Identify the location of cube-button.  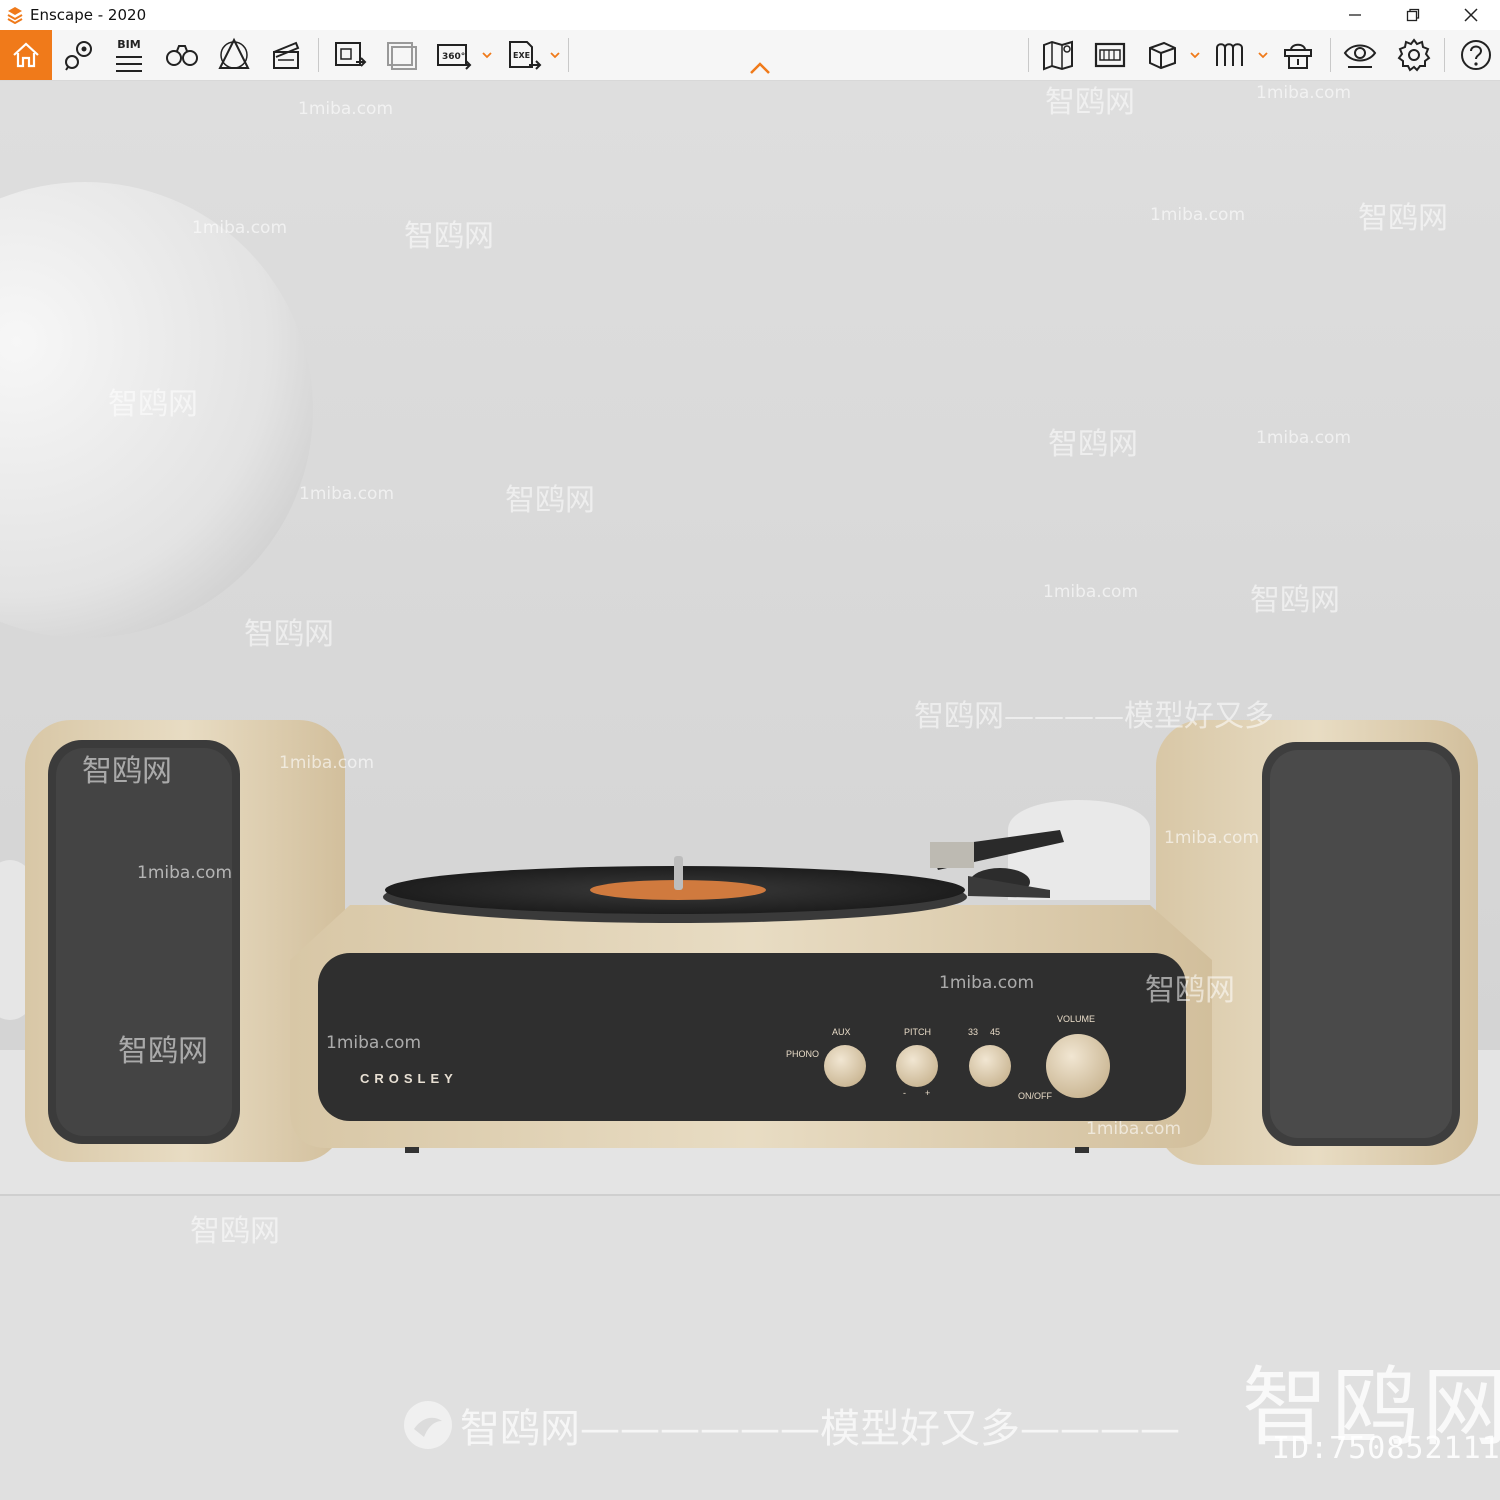
(1162, 55).